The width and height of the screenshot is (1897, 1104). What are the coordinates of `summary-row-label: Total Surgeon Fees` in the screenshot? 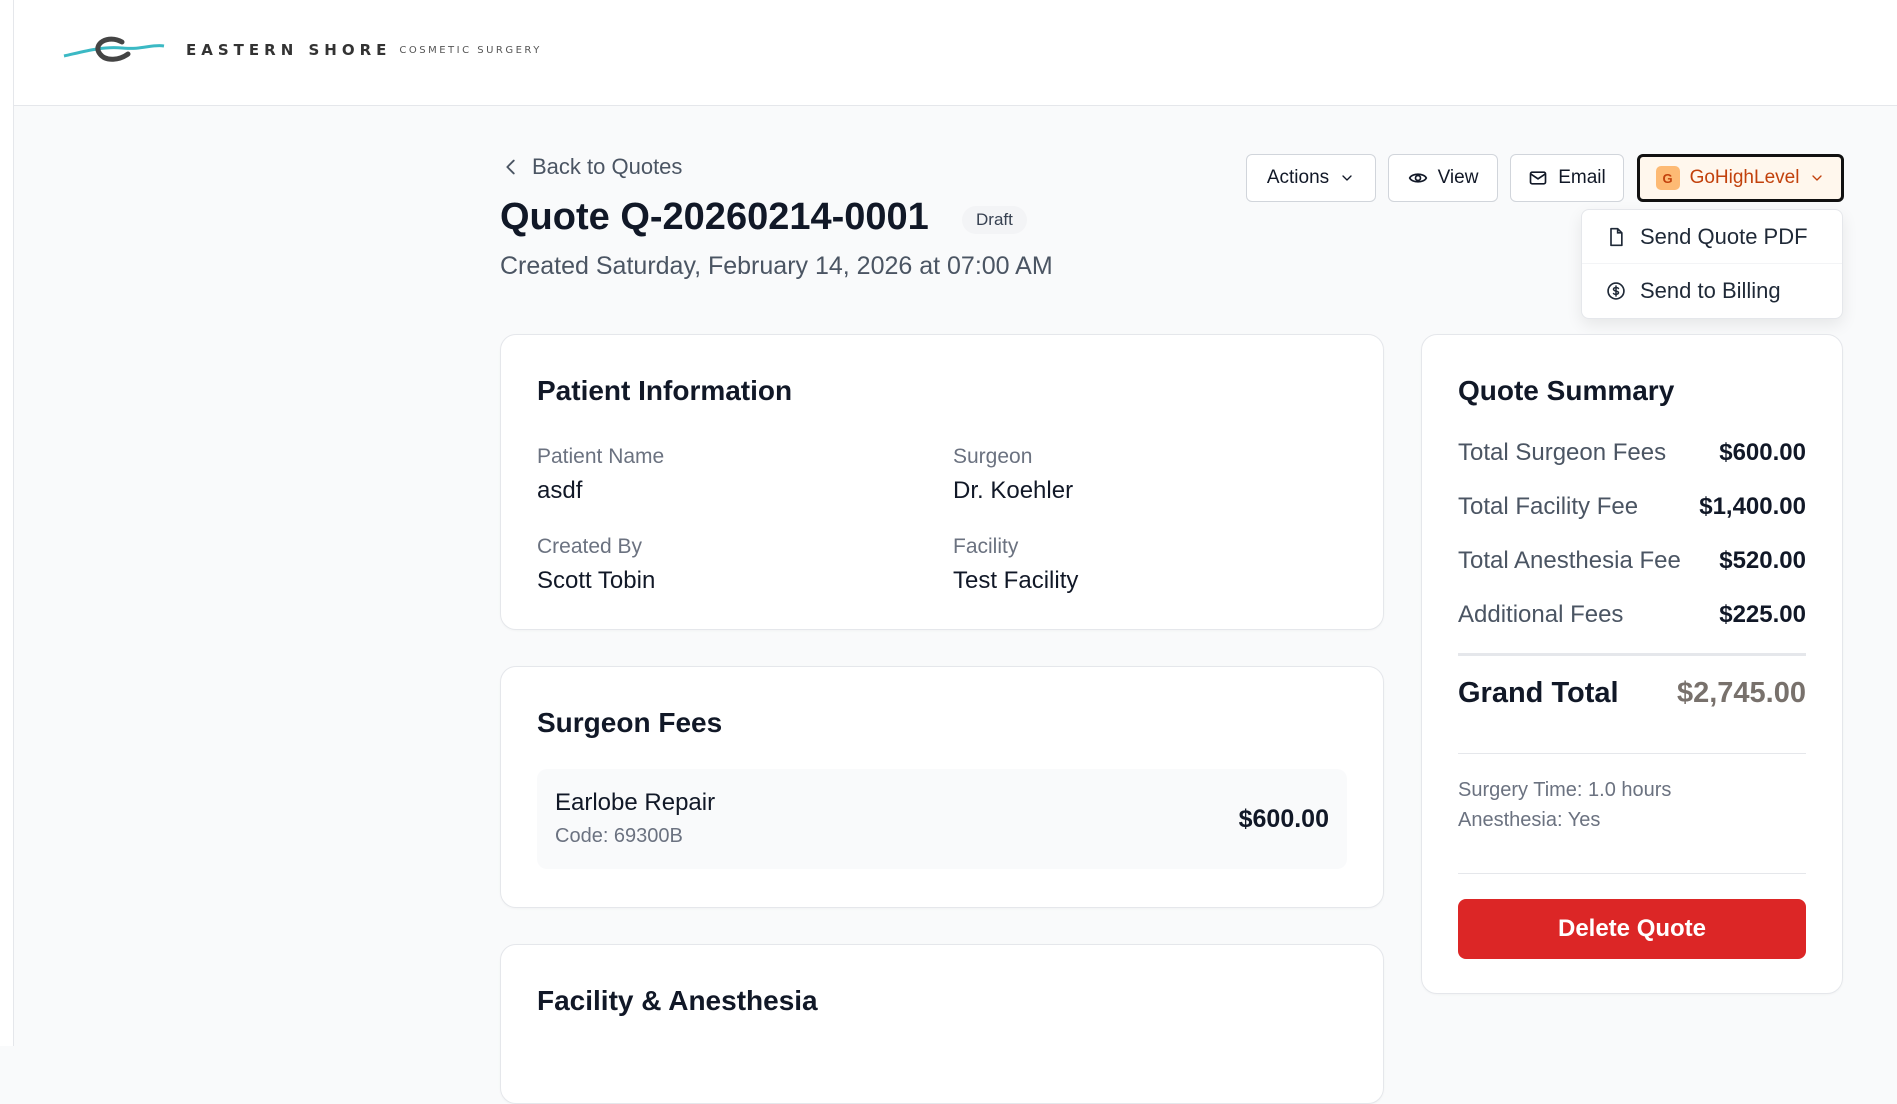 It's located at (1562, 452).